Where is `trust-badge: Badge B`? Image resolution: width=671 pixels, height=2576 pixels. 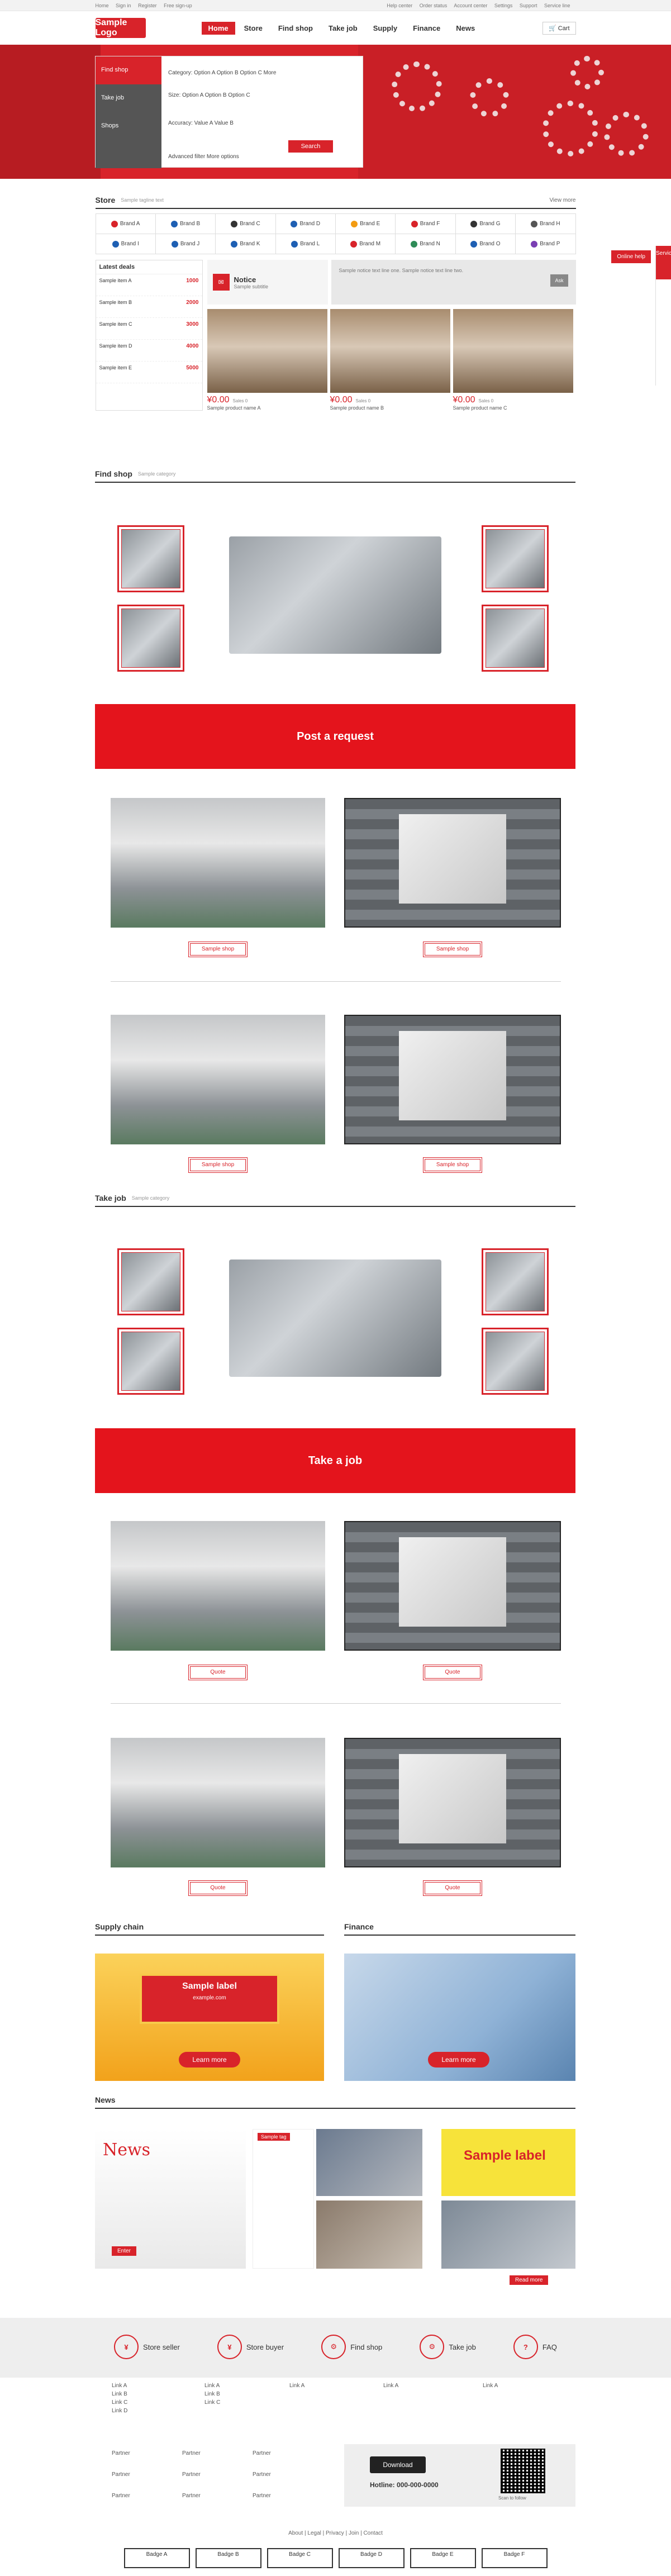
trust-badge: Badge B is located at coordinates (228, 2558).